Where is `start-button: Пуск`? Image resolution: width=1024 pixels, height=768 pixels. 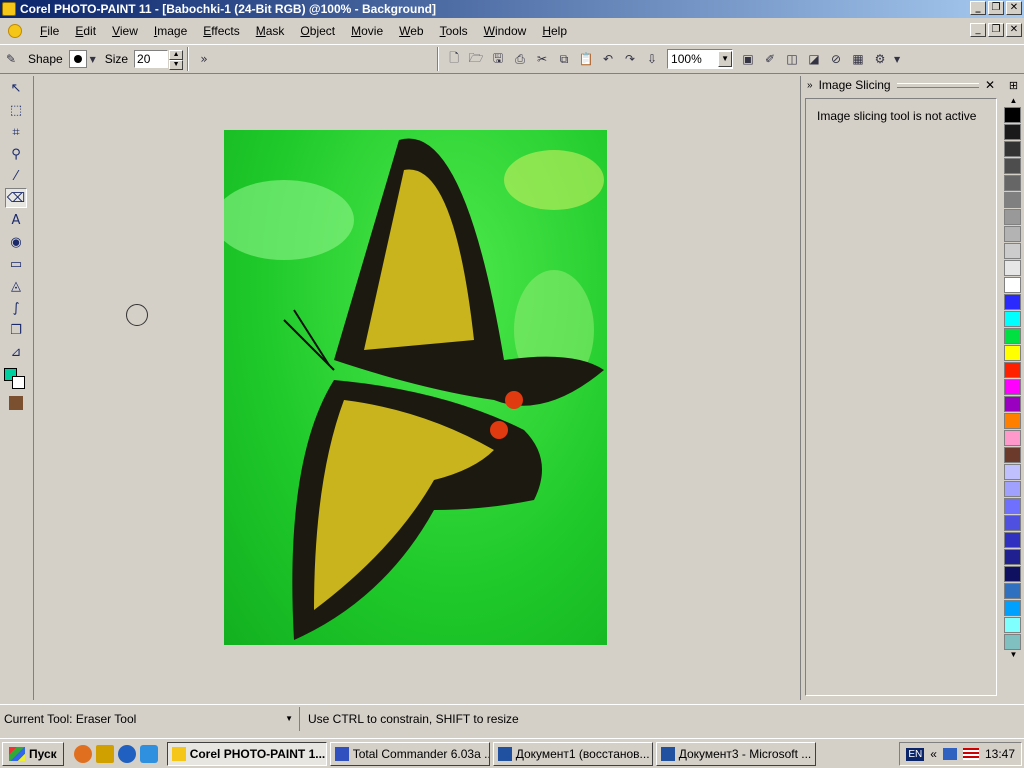 start-button: Пуск is located at coordinates (33, 753).